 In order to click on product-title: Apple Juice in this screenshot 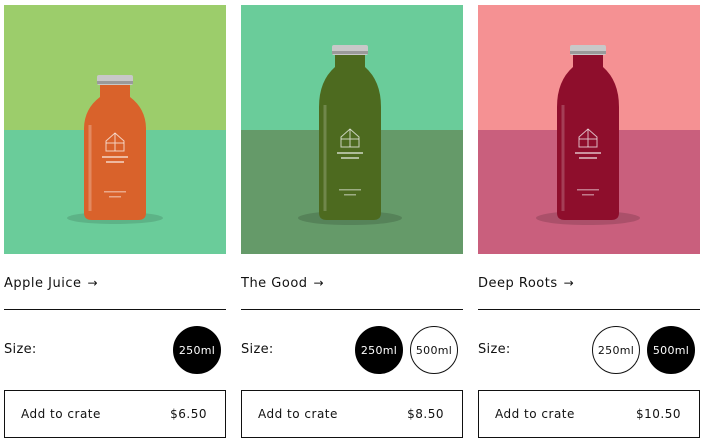, I will do `click(43, 283)`.